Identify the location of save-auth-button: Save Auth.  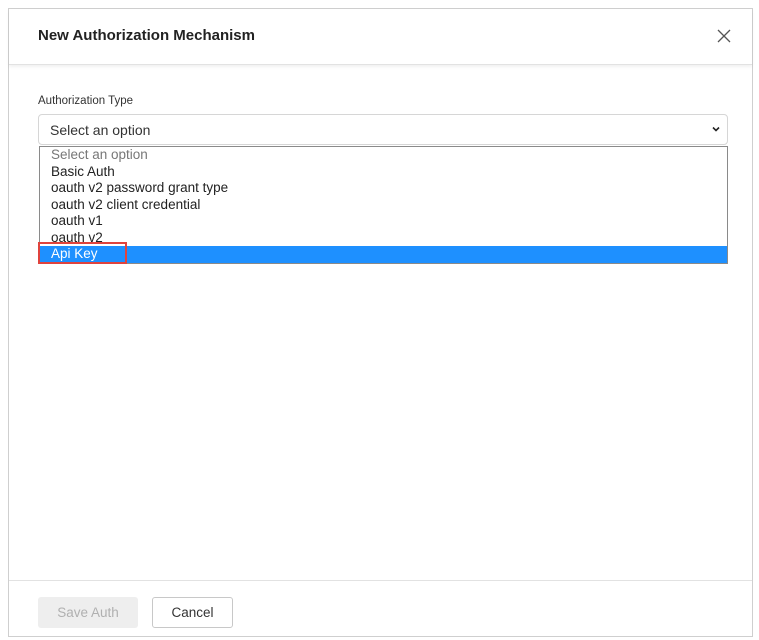
(88, 612).